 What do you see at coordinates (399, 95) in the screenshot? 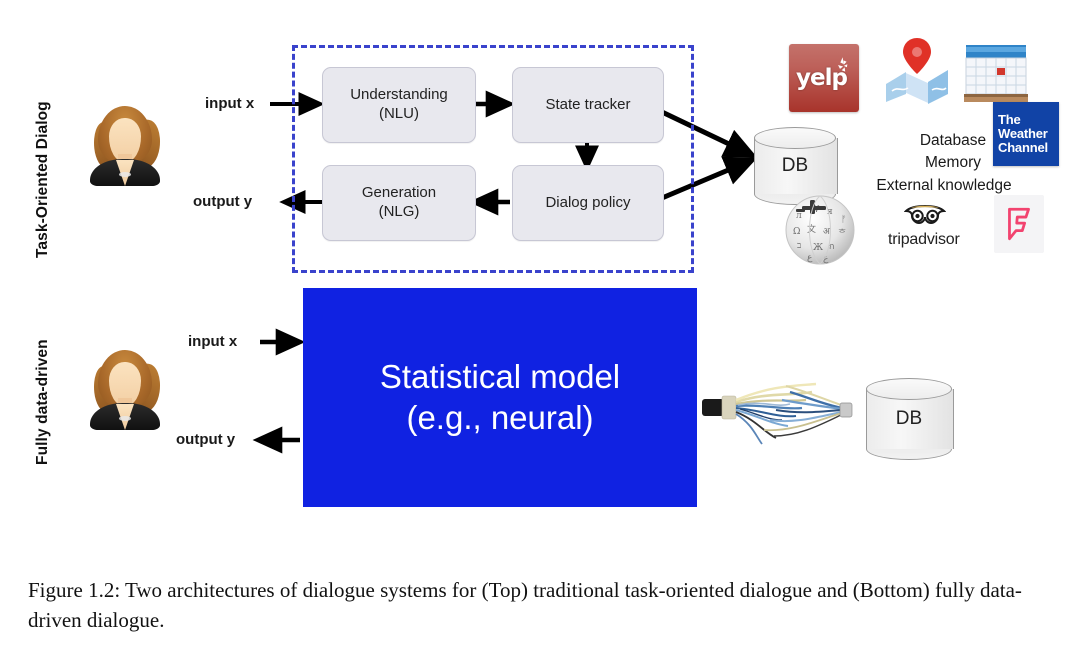
I see `module-nlu-line1: Understanding` at bounding box center [399, 95].